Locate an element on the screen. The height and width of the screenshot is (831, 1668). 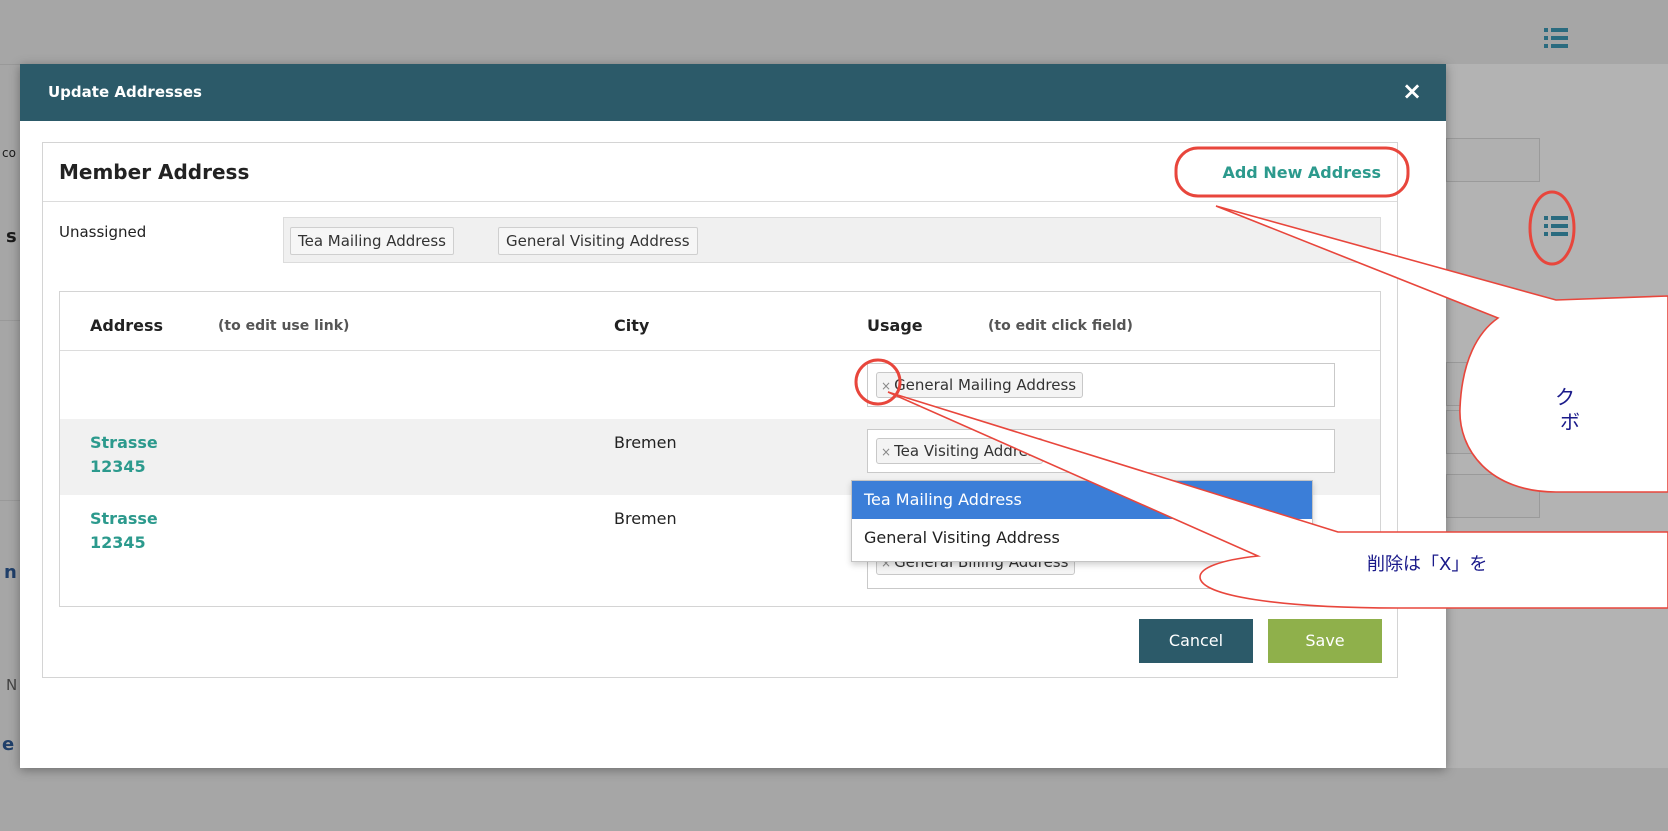
modal-header: Update Addresses × is located at coordinates (733, 92).